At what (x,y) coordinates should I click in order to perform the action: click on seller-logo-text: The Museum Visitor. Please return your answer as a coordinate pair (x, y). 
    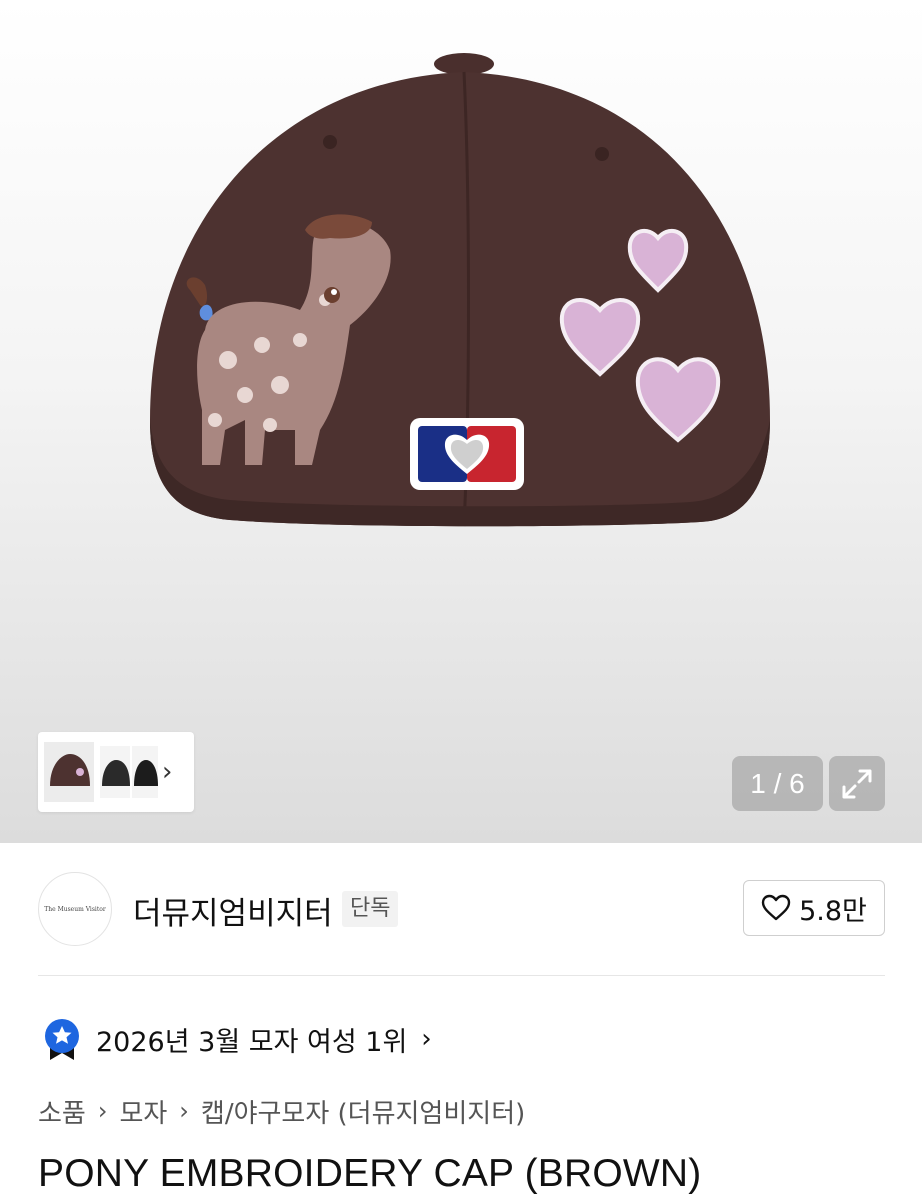
    Looking at the image, I should click on (75, 909).